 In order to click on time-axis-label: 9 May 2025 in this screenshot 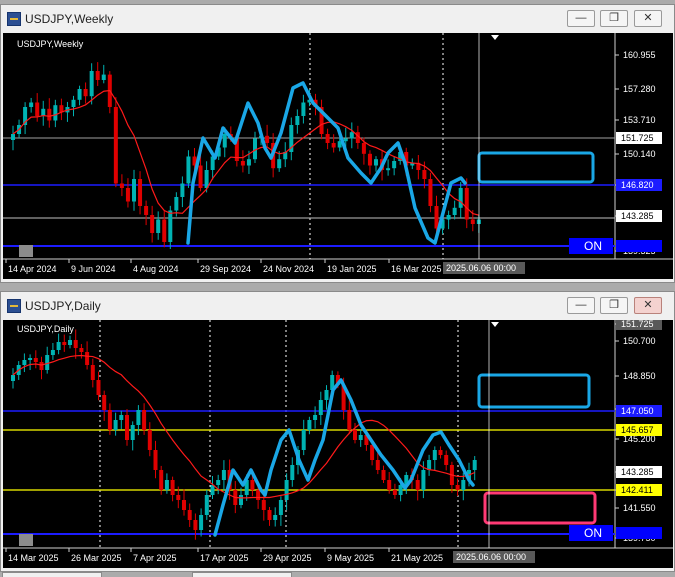, I will do `click(350, 558)`.